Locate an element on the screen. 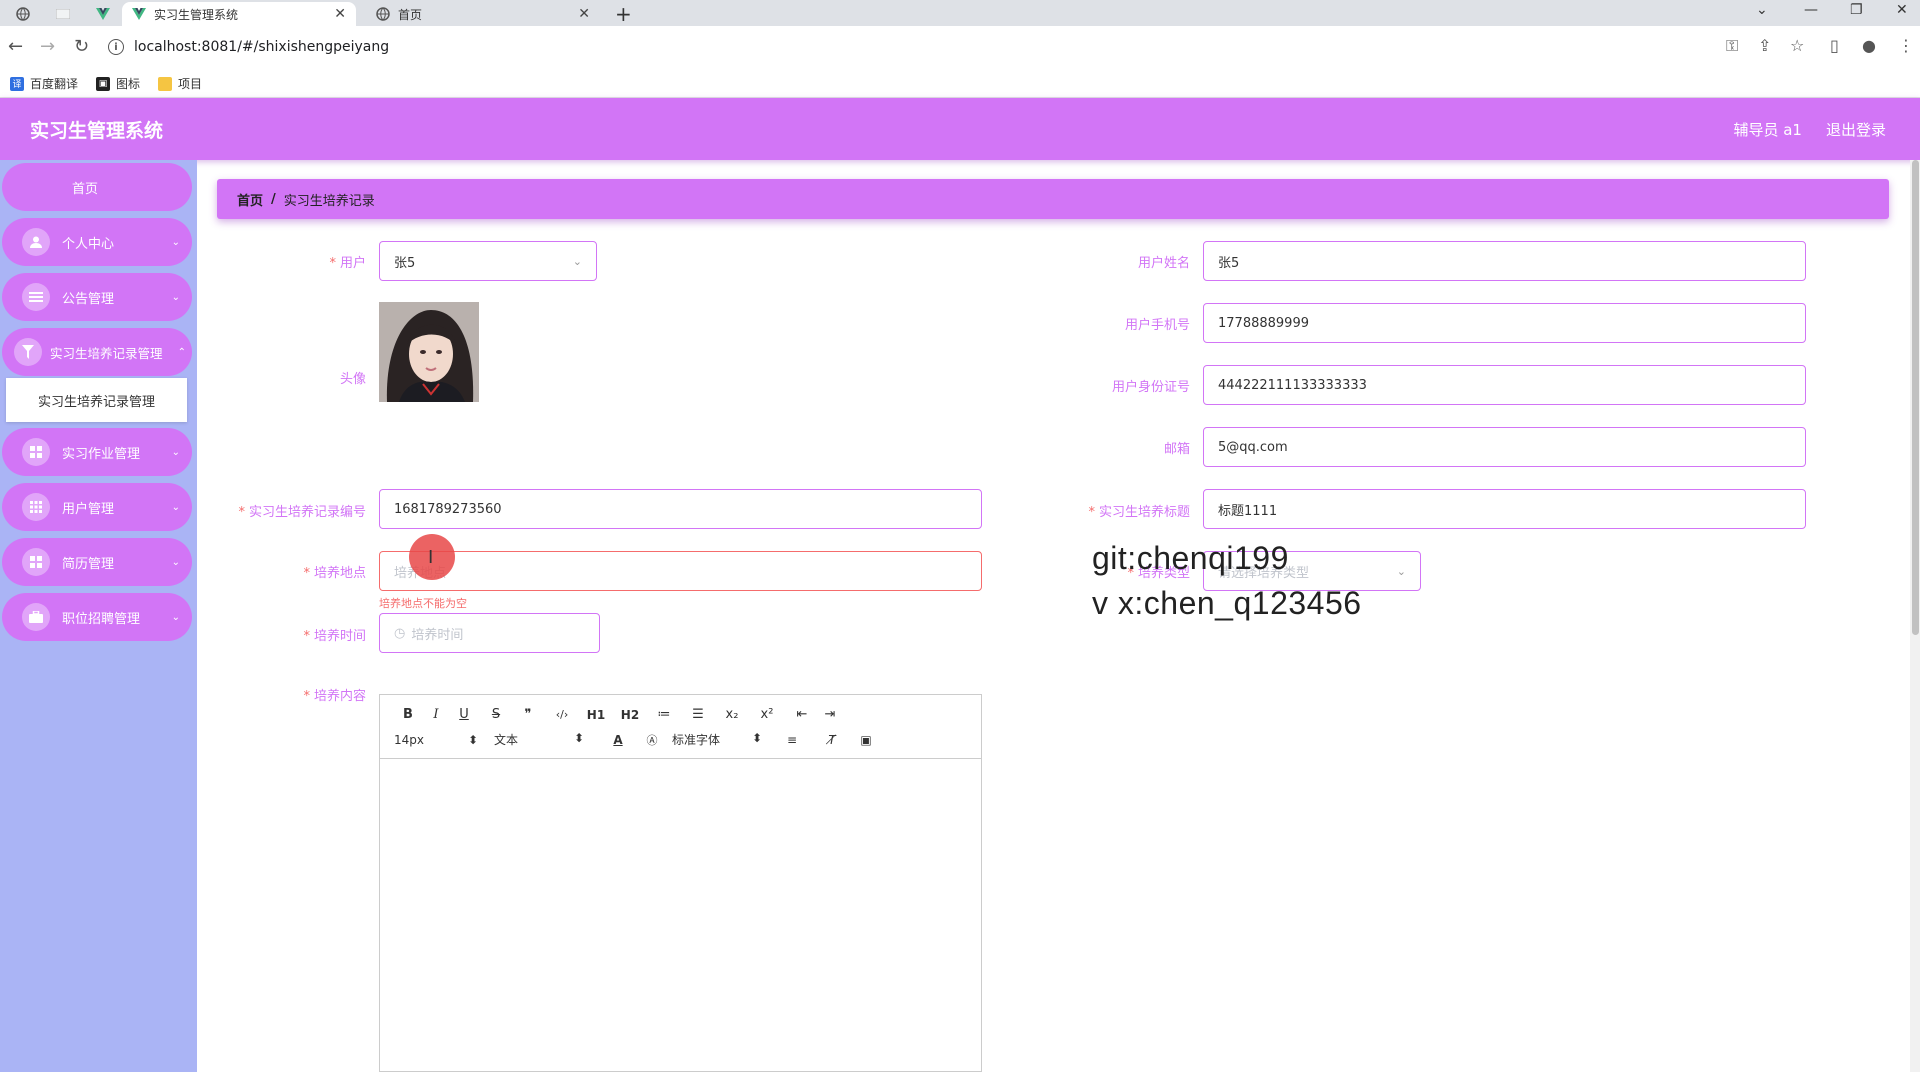  bookmark-project: 项目 is located at coordinates (180, 83).